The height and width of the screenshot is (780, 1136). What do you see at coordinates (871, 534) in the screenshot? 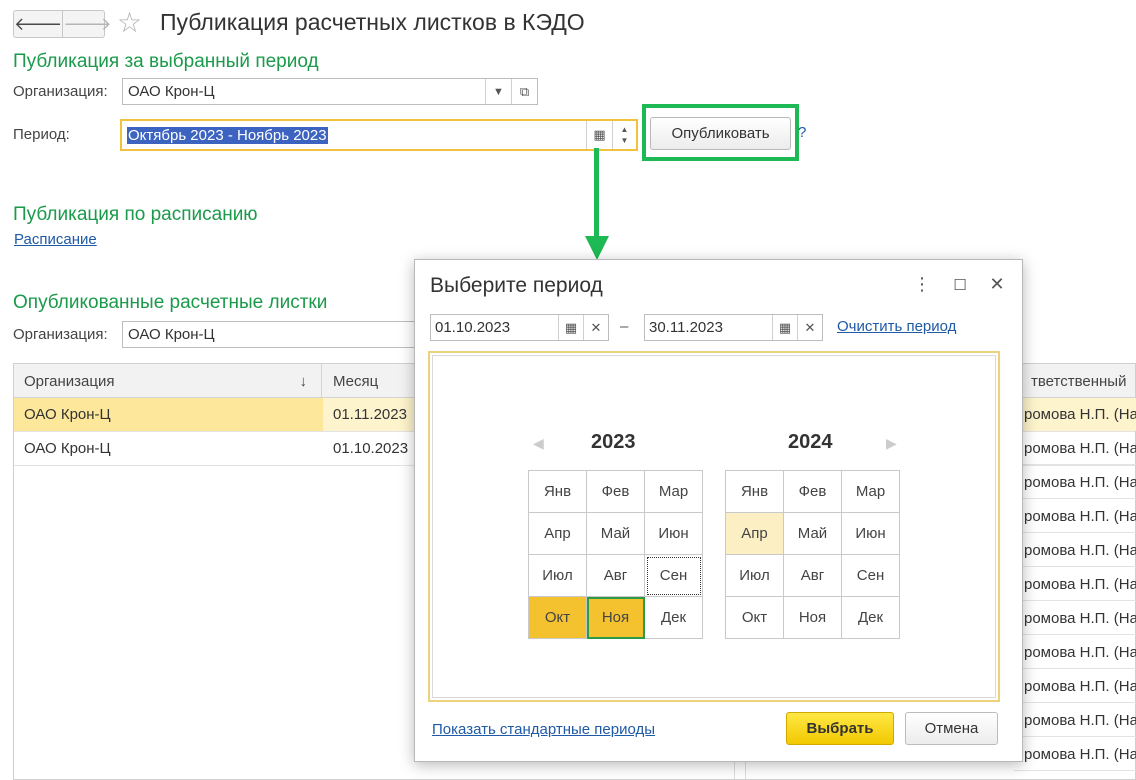
I see `month-2024-jun: Июн` at bounding box center [871, 534].